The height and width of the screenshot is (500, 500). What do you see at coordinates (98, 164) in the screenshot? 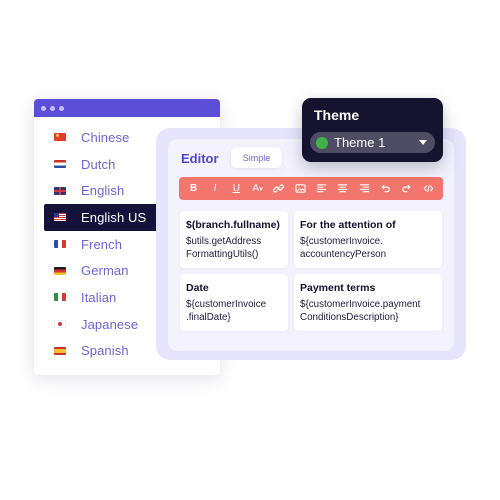
I see `language-label: Dutch` at bounding box center [98, 164].